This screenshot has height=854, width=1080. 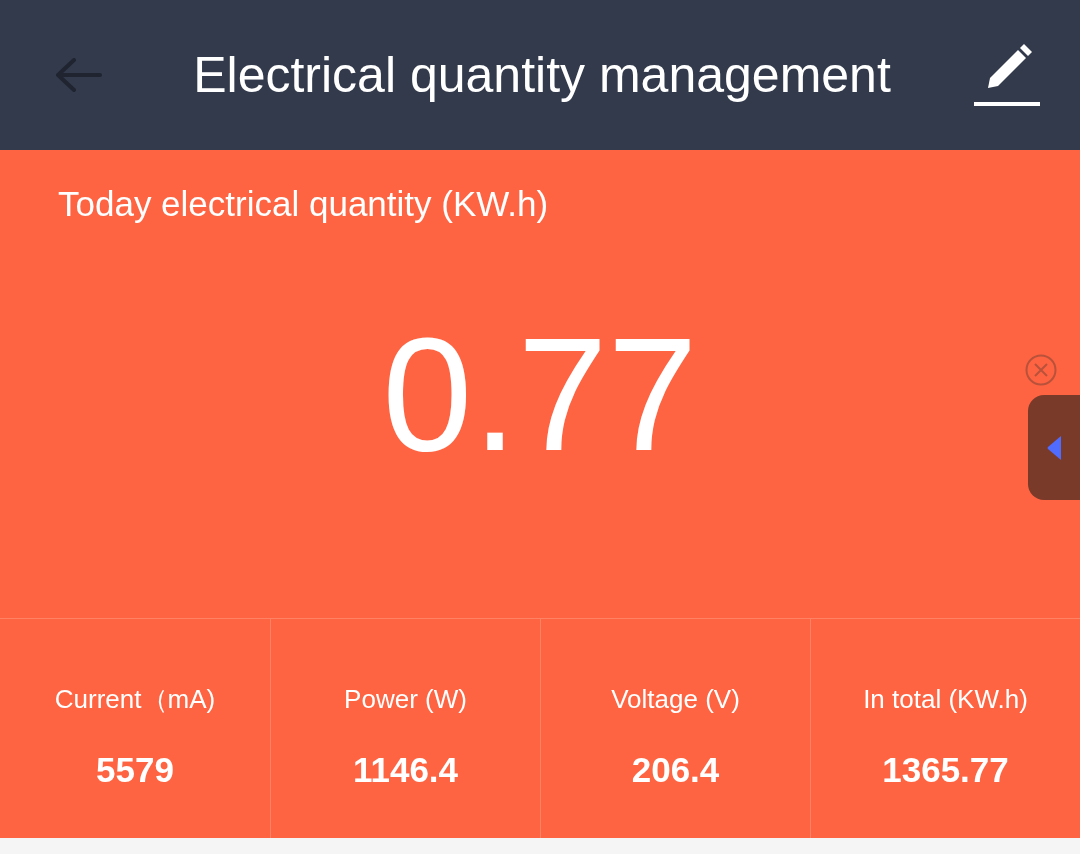 I want to click on stat-value: 1146.4, so click(x=405, y=769).